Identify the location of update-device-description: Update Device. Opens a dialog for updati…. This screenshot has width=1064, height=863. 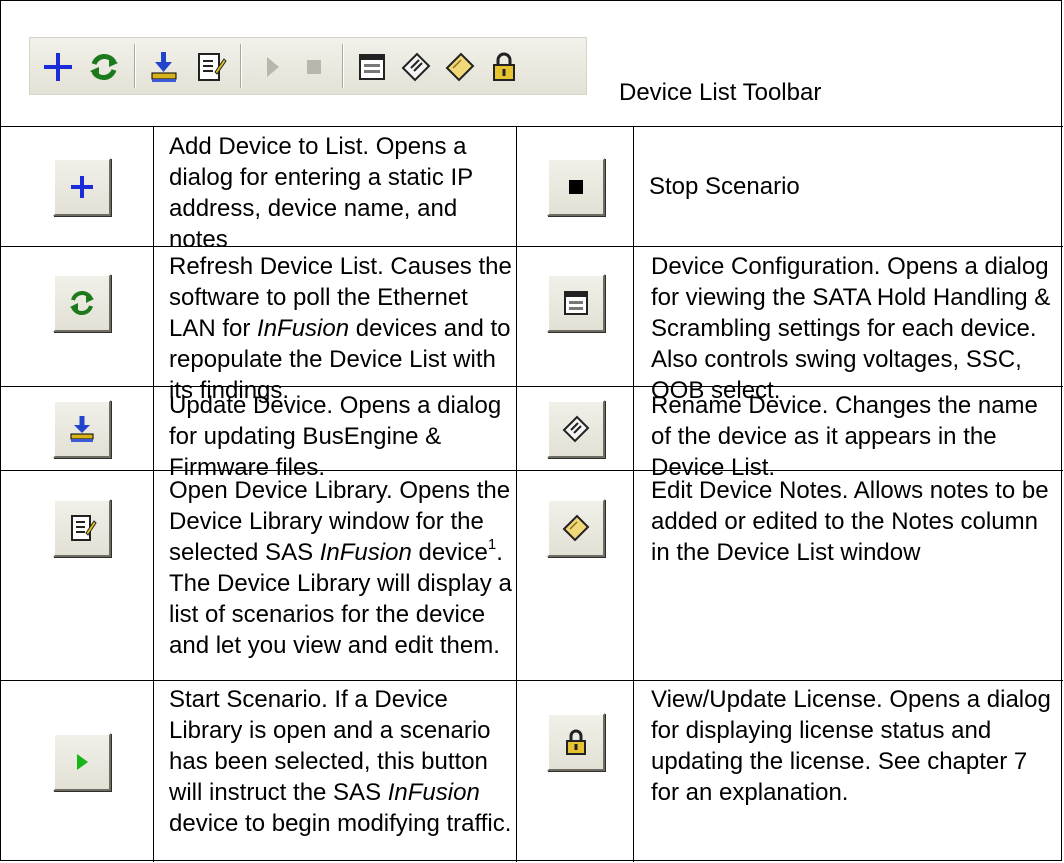
(335, 436).